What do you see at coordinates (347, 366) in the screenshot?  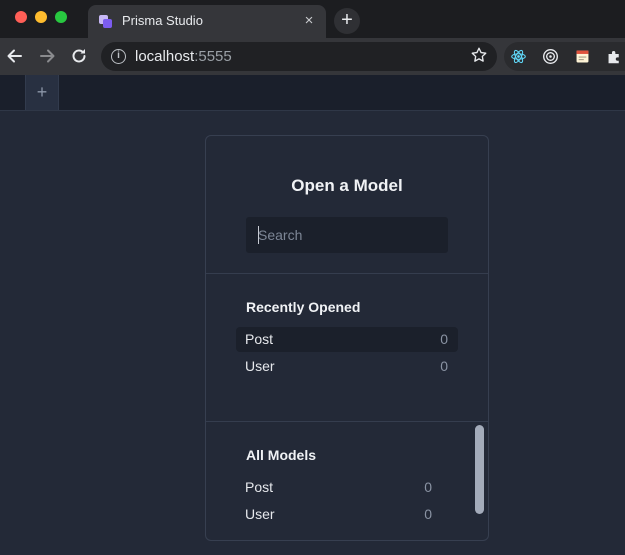 I see `recent-item-user: User 0` at bounding box center [347, 366].